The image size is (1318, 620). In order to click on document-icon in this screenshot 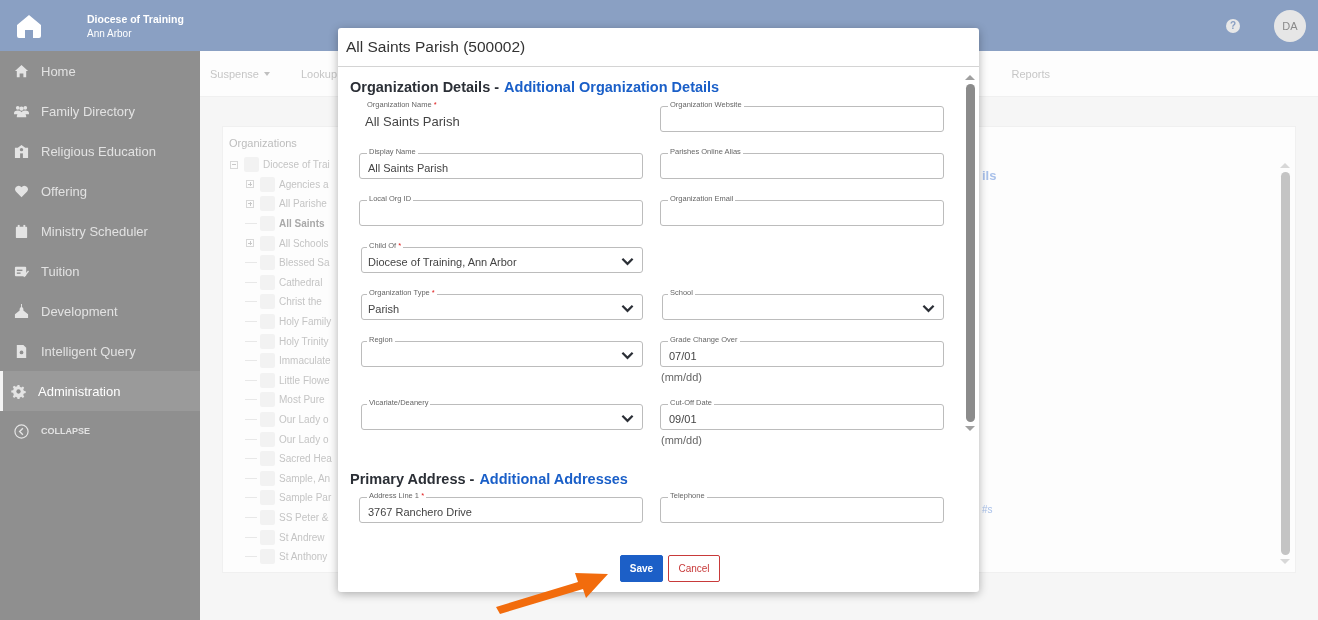, I will do `click(21, 351)`.